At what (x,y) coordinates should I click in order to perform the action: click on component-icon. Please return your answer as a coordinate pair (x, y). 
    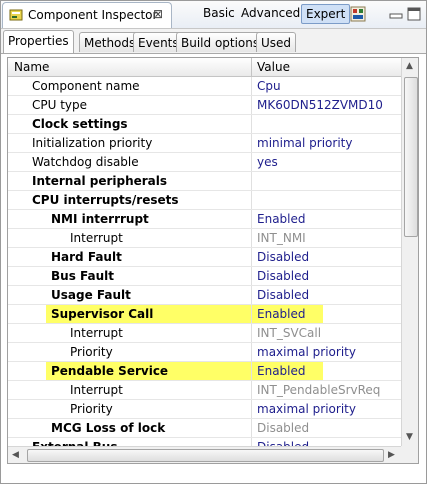
    Looking at the image, I should click on (16, 15).